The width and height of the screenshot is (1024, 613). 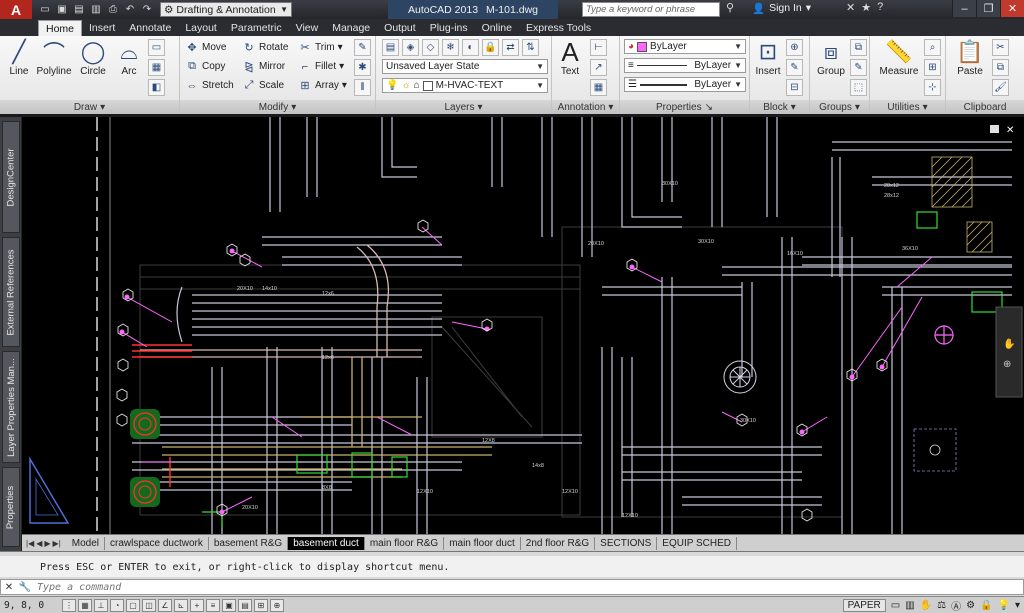 What do you see at coordinates (768, 62) in the screenshot?
I see `insert-button: ⊡ Insert` at bounding box center [768, 62].